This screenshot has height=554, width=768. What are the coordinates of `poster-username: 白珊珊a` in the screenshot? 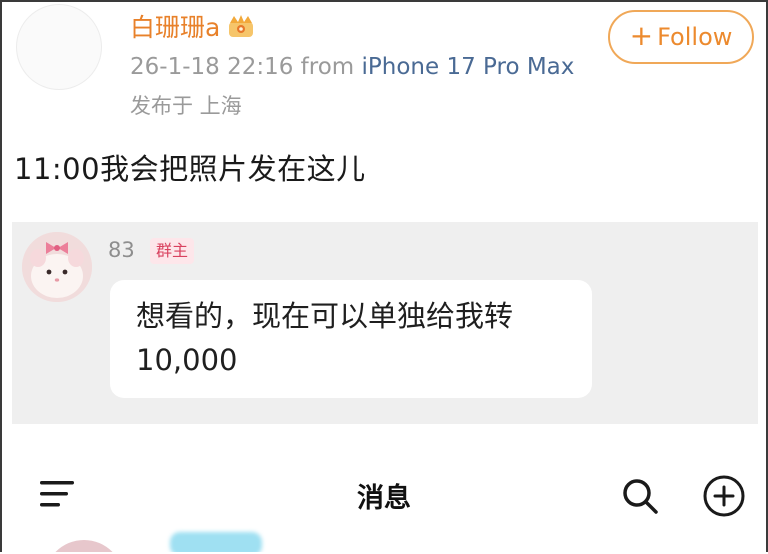 It's located at (193, 26).